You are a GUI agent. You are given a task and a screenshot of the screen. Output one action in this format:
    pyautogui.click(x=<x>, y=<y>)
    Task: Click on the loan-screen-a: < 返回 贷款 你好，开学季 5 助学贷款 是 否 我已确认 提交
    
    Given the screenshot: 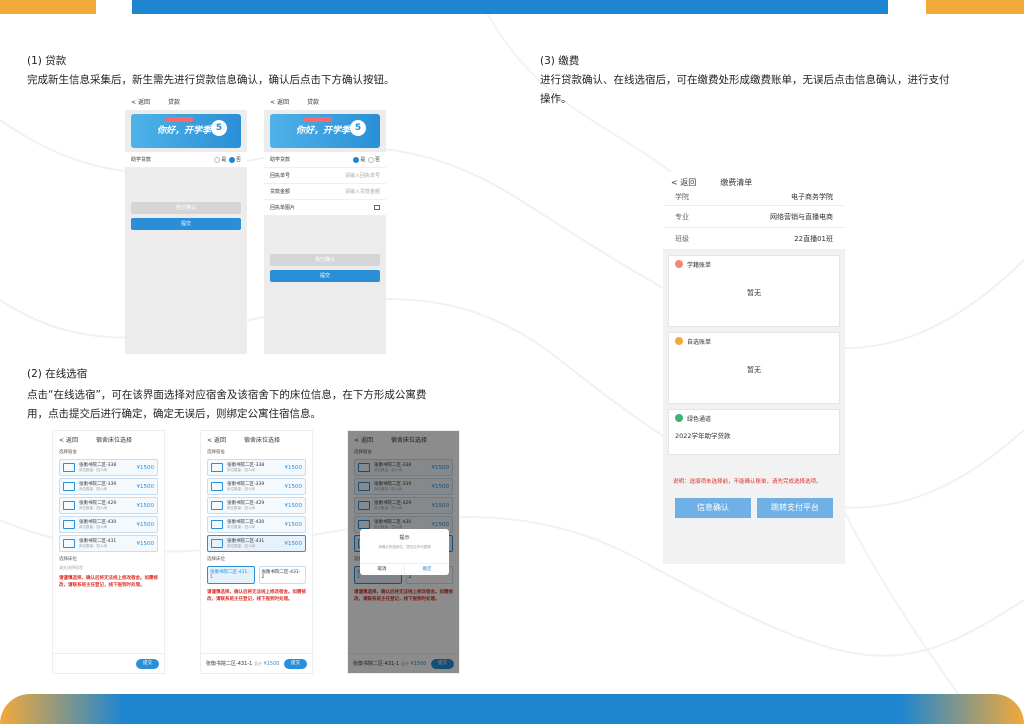 What is the action you would take?
    pyautogui.click(x=186, y=223)
    